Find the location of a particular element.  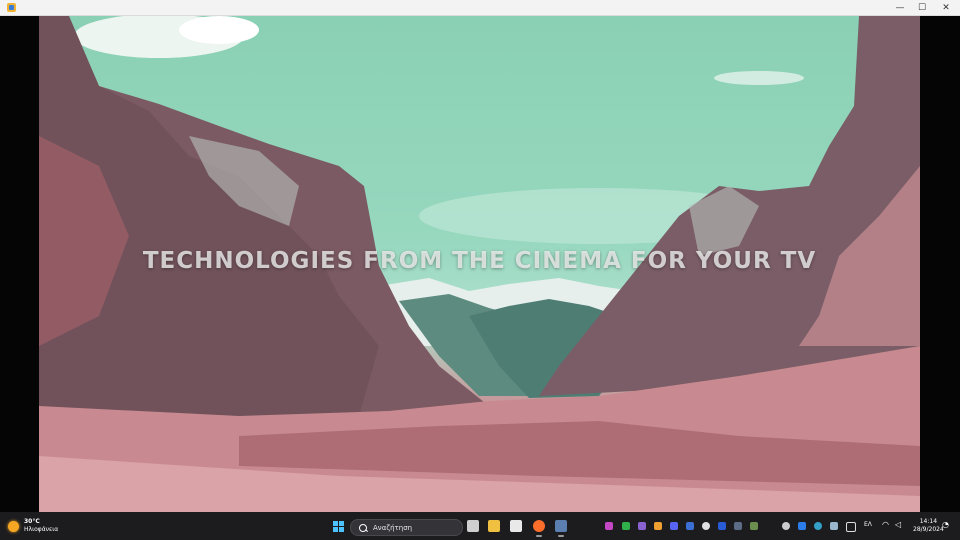

weather-widget: 30°C Ηλιοφάνεια is located at coordinates (33, 526).